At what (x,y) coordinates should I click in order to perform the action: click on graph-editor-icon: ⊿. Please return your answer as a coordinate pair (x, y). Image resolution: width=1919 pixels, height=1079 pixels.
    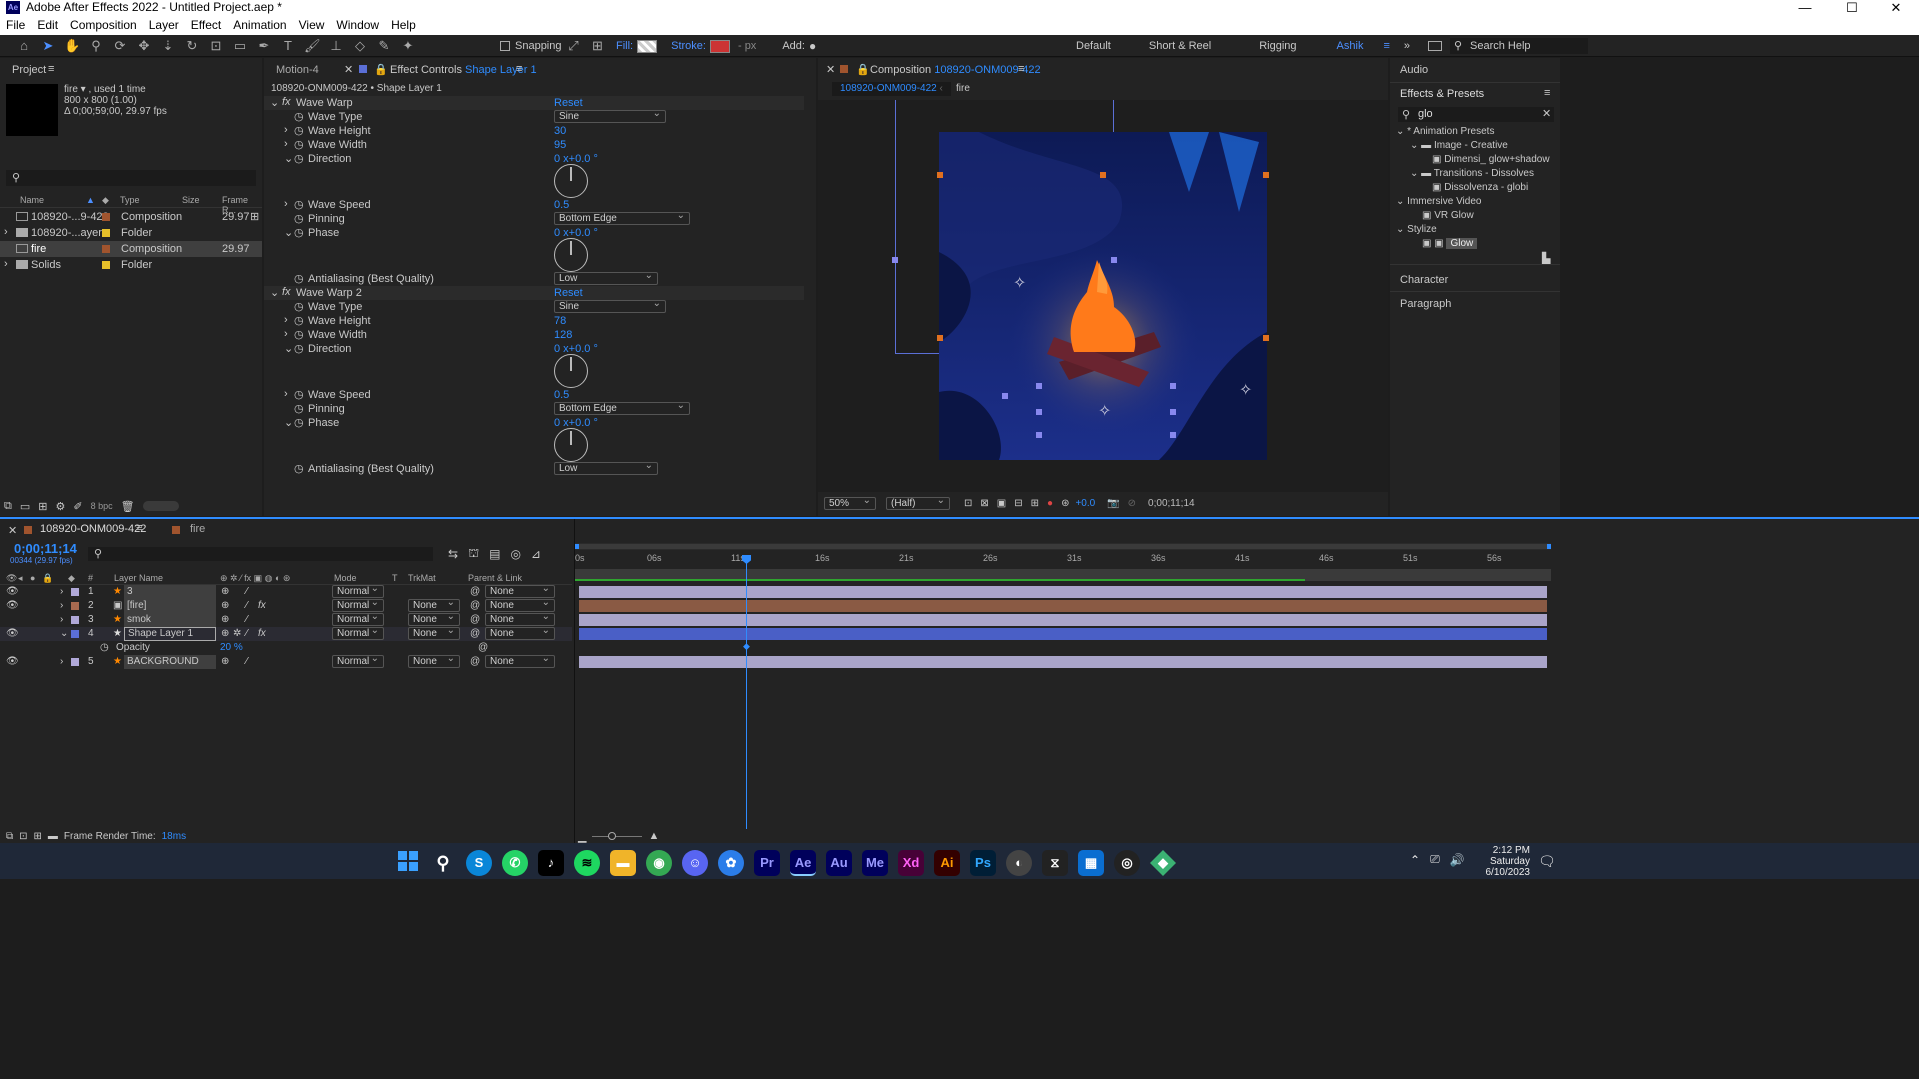
    Looking at the image, I should click on (536, 554).